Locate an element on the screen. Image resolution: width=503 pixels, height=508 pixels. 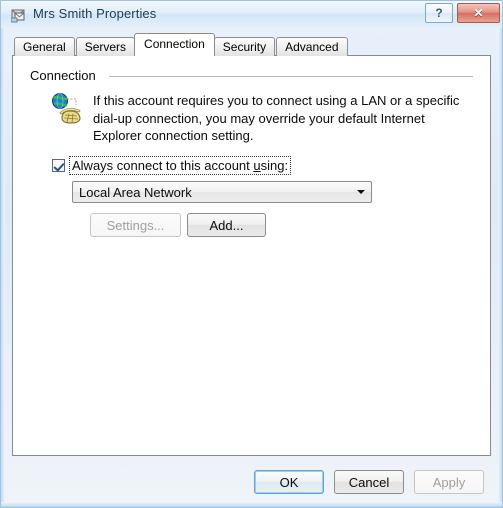
globe-telephone-dialup-icon is located at coordinates (66, 108).